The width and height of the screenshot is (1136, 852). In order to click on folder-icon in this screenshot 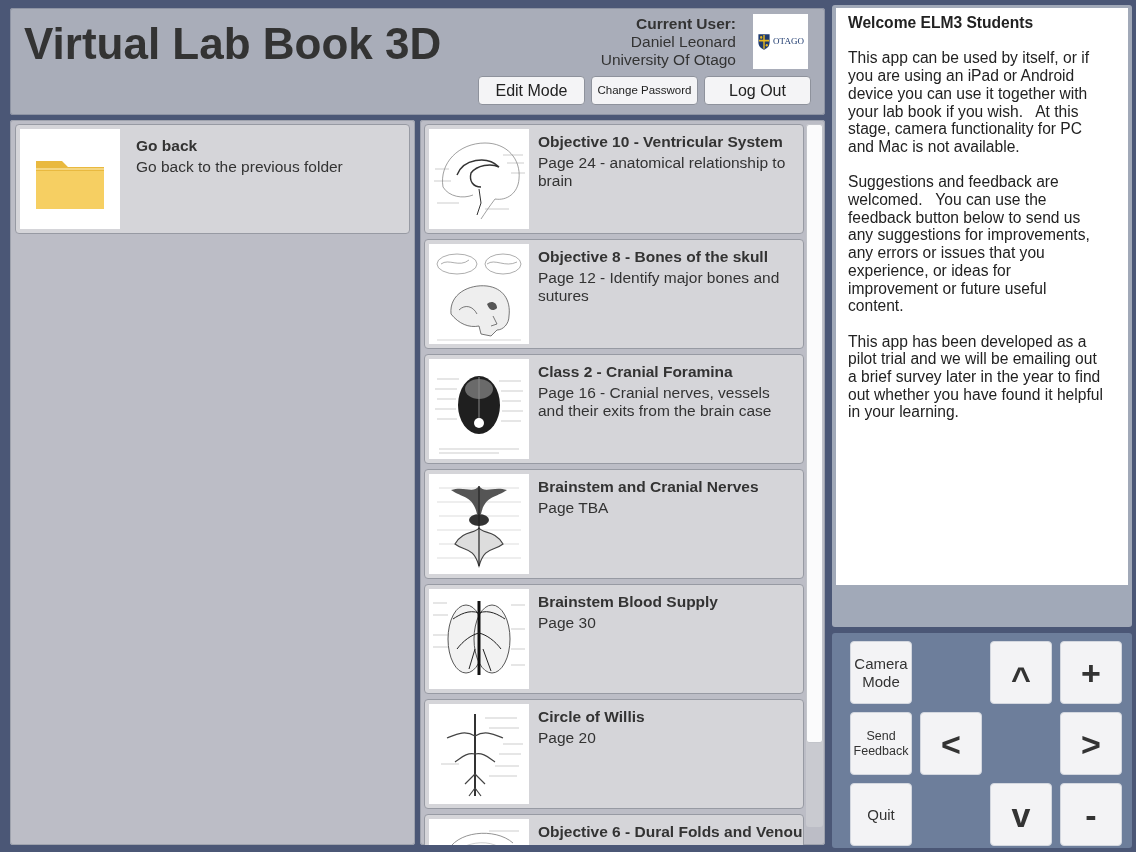, I will do `click(70, 179)`.